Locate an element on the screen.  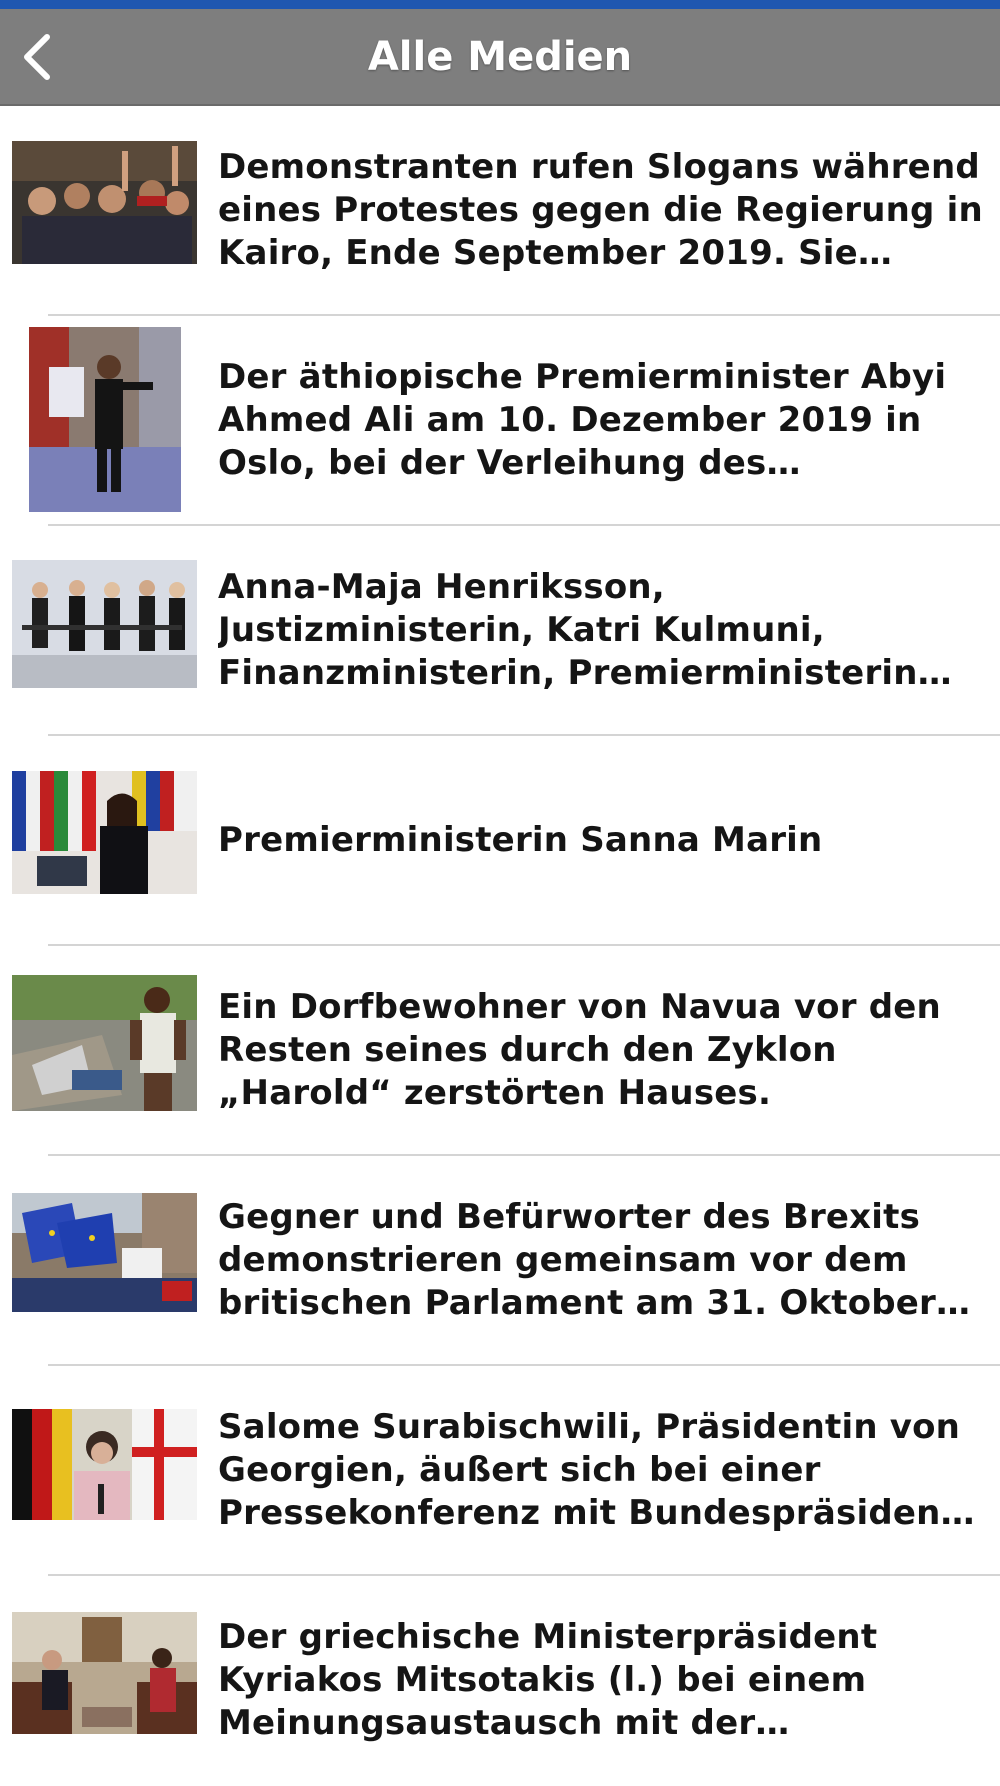
status-accent-bar is located at coordinates (500, 4).